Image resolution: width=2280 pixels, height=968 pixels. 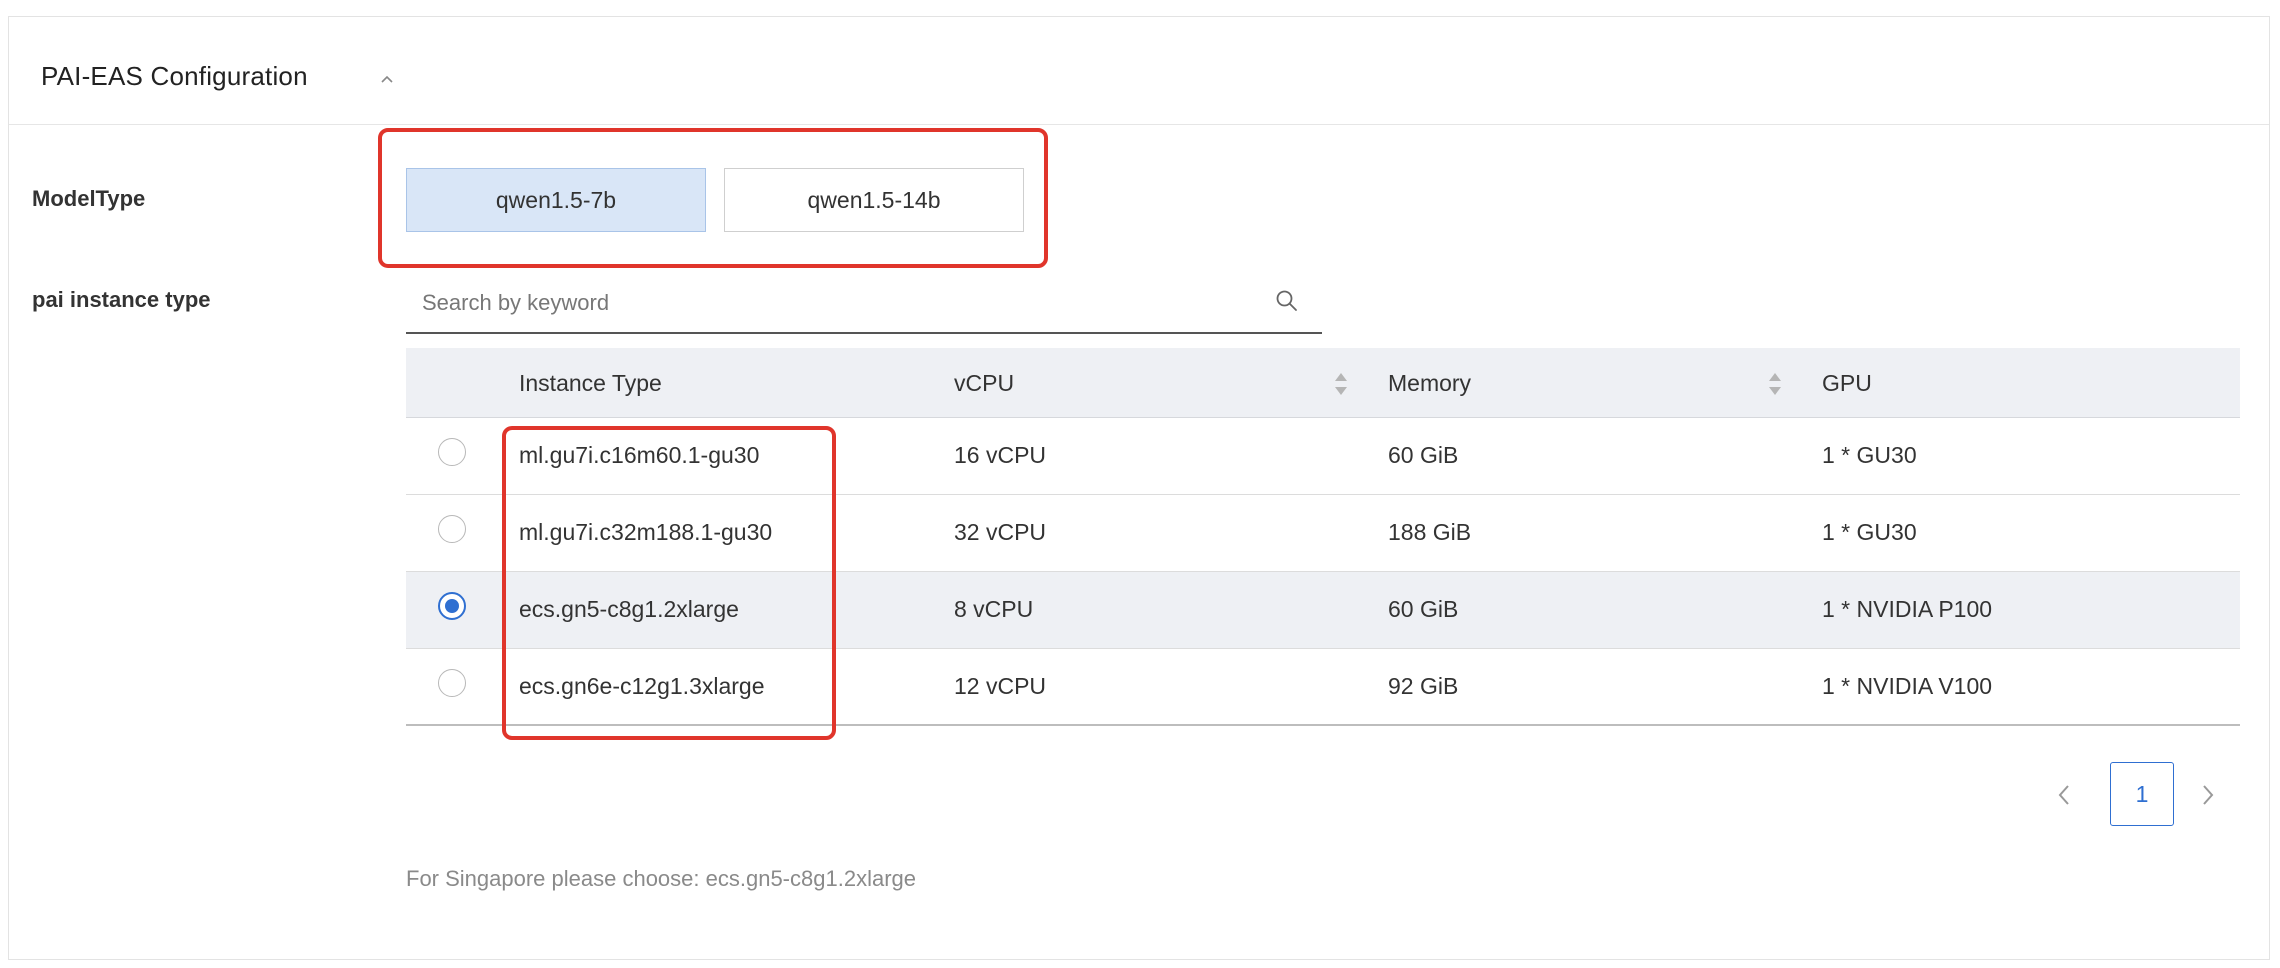 What do you see at coordinates (1907, 686) in the screenshot?
I see `cell-gpu: 1 * NVIDIA V100` at bounding box center [1907, 686].